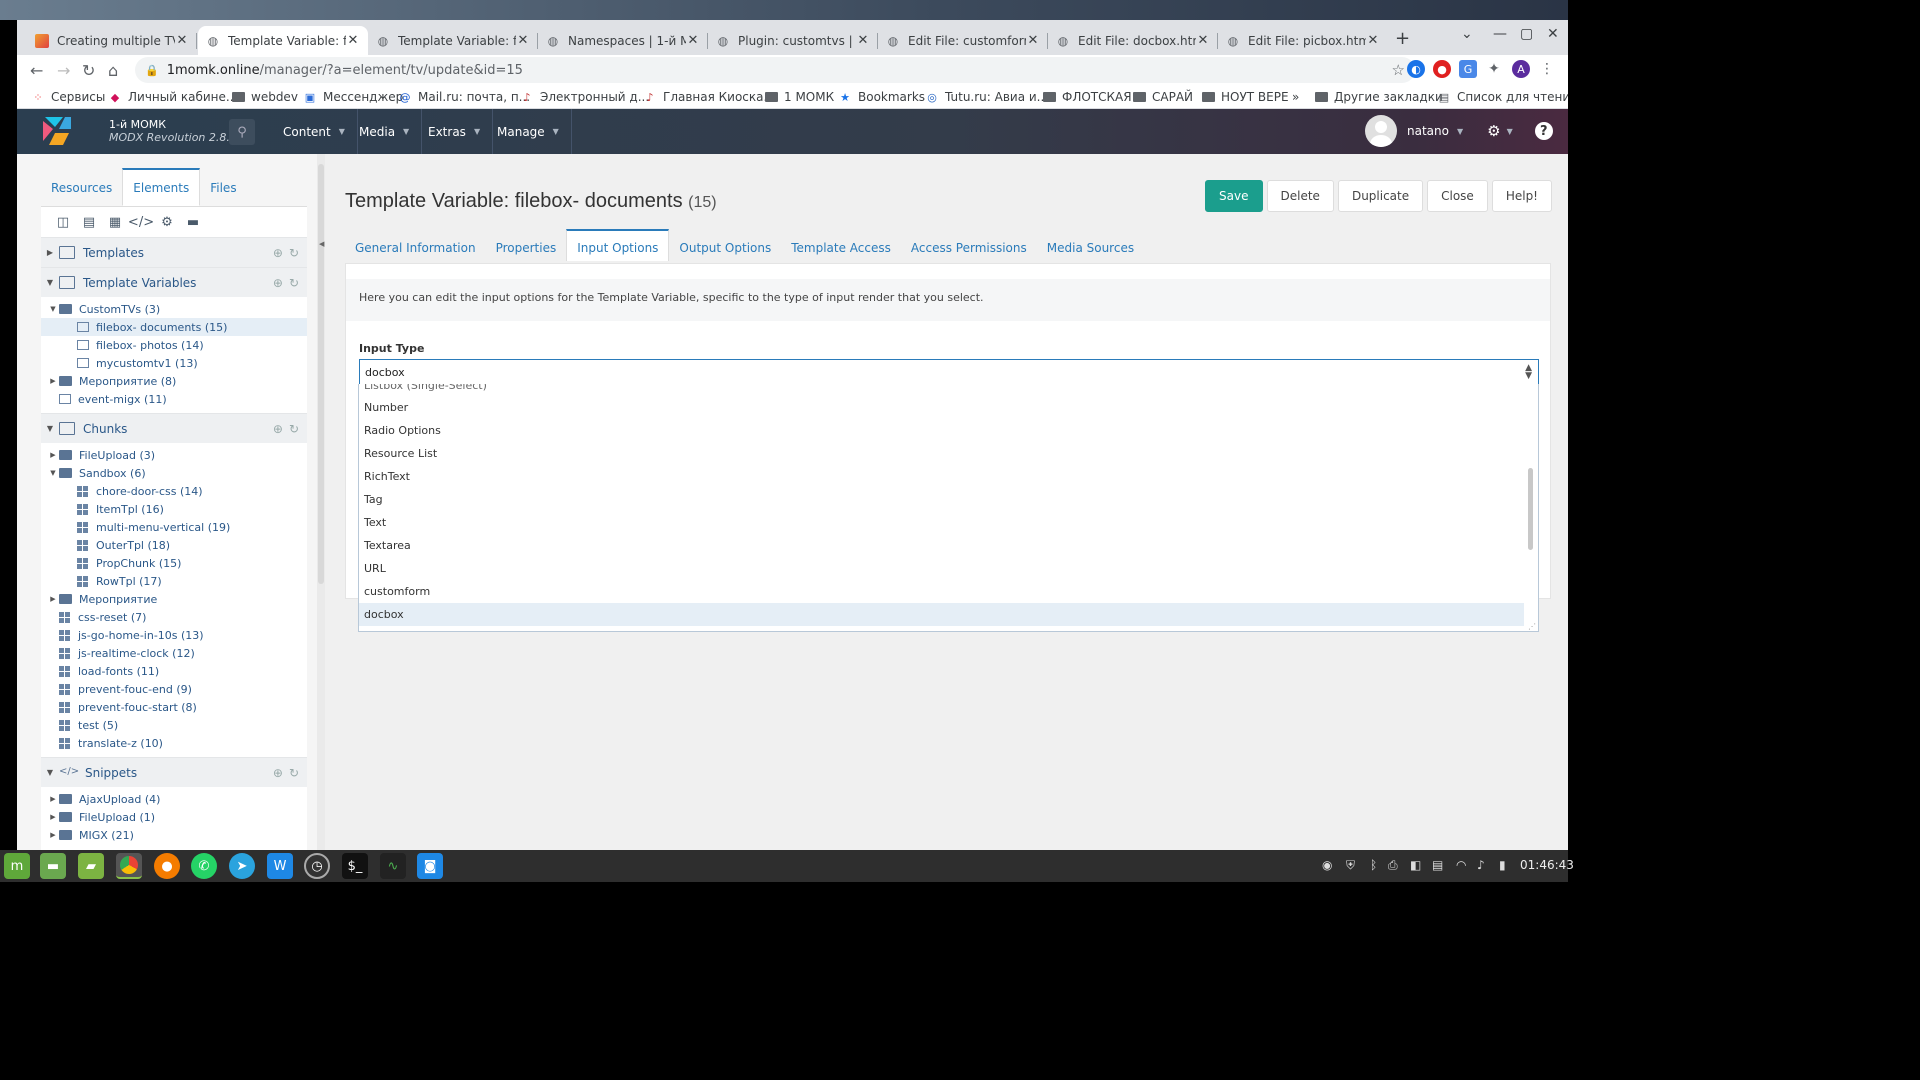  What do you see at coordinates (1087, 97) in the screenshot?
I see `bookmark-folder: ФЛОТСКАЯ` at bounding box center [1087, 97].